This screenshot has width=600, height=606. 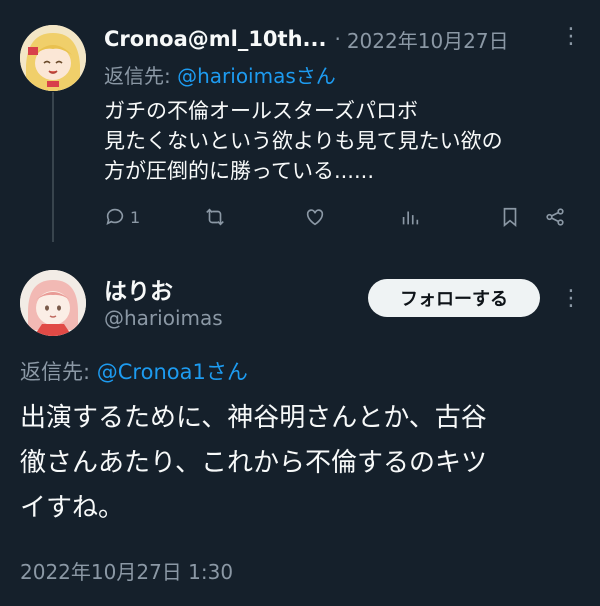 What do you see at coordinates (261, 111) in the screenshot?
I see `text-line: ガチの不倫オールスターズパロボ` at bounding box center [261, 111].